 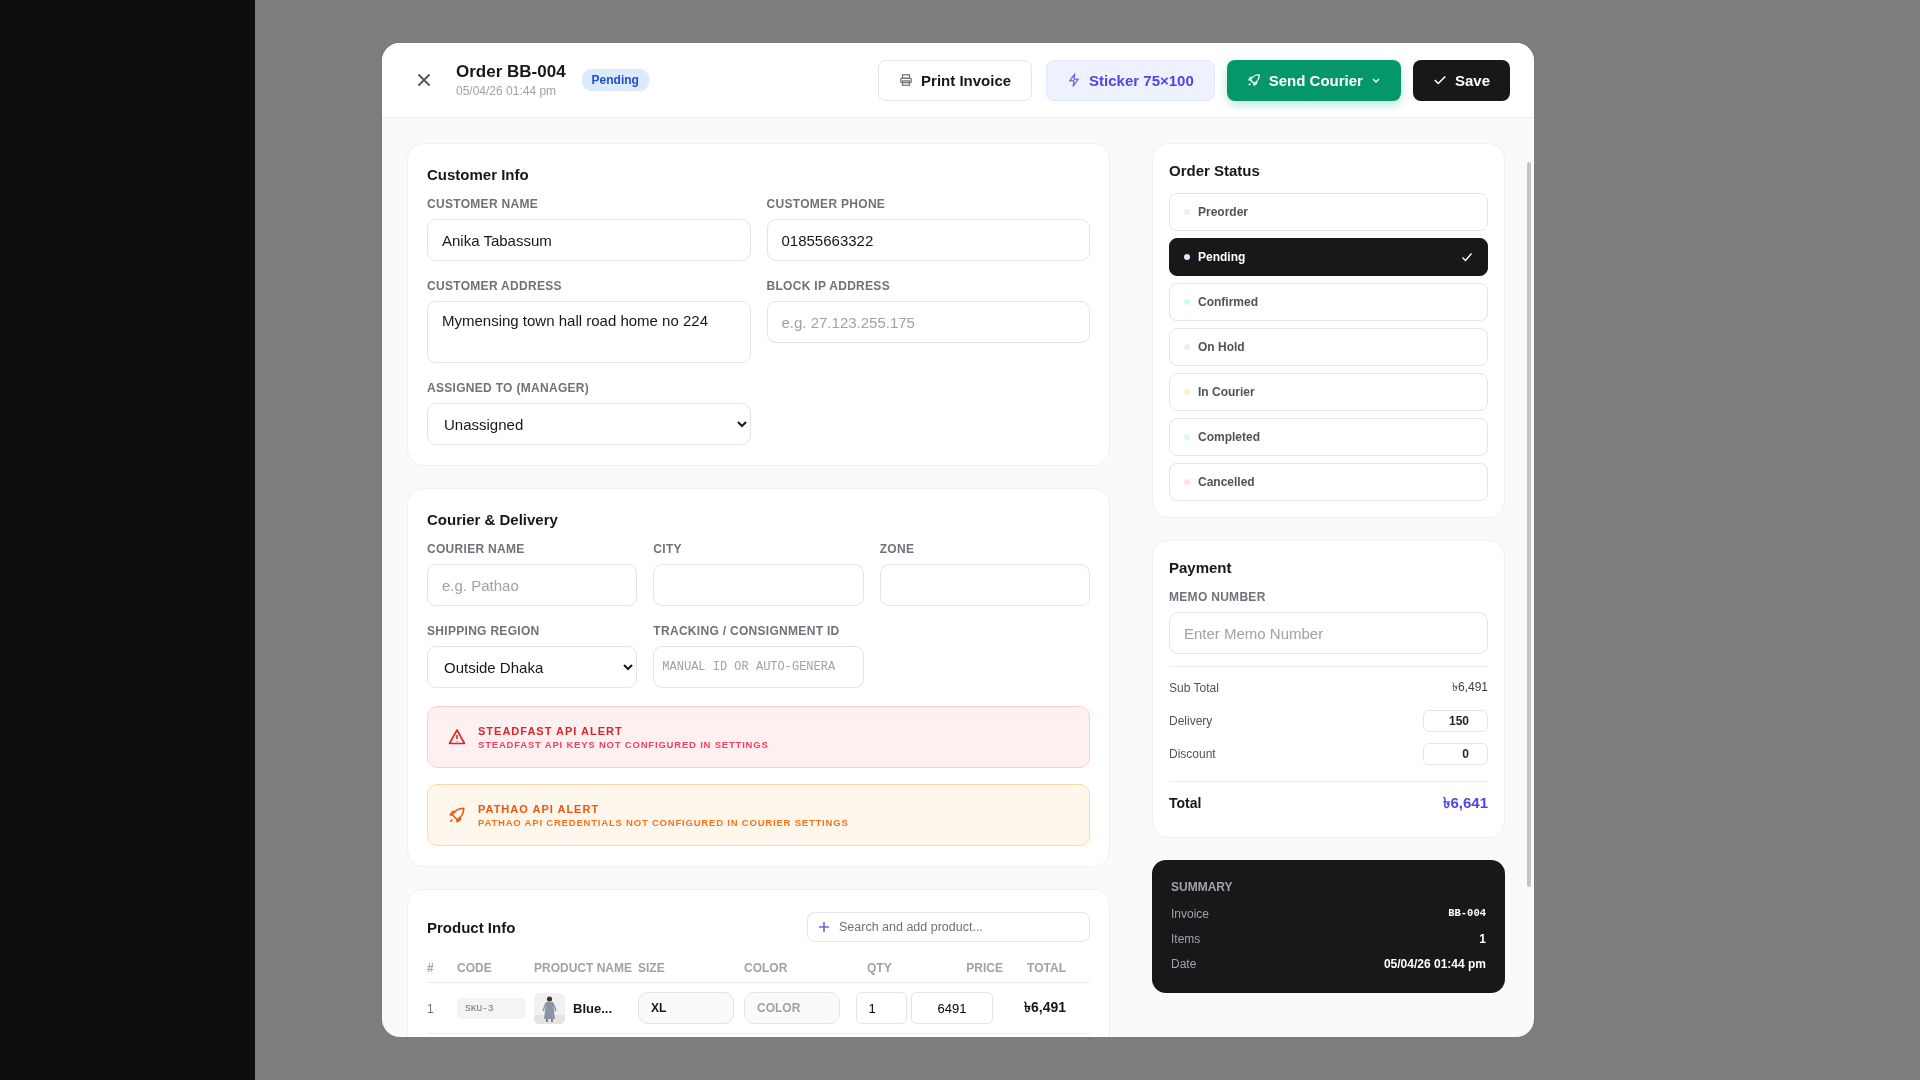 What do you see at coordinates (551, 730) in the screenshot?
I see `alert-title: STEADFAST API ALERT` at bounding box center [551, 730].